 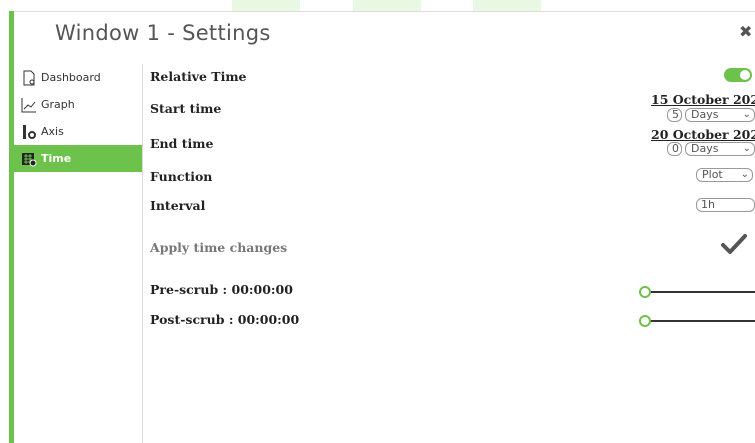 What do you see at coordinates (56, 158) in the screenshot?
I see `sidebar-item-label: Time` at bounding box center [56, 158].